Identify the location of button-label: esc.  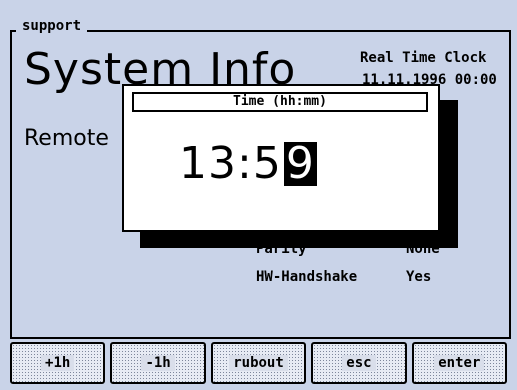
(359, 363).